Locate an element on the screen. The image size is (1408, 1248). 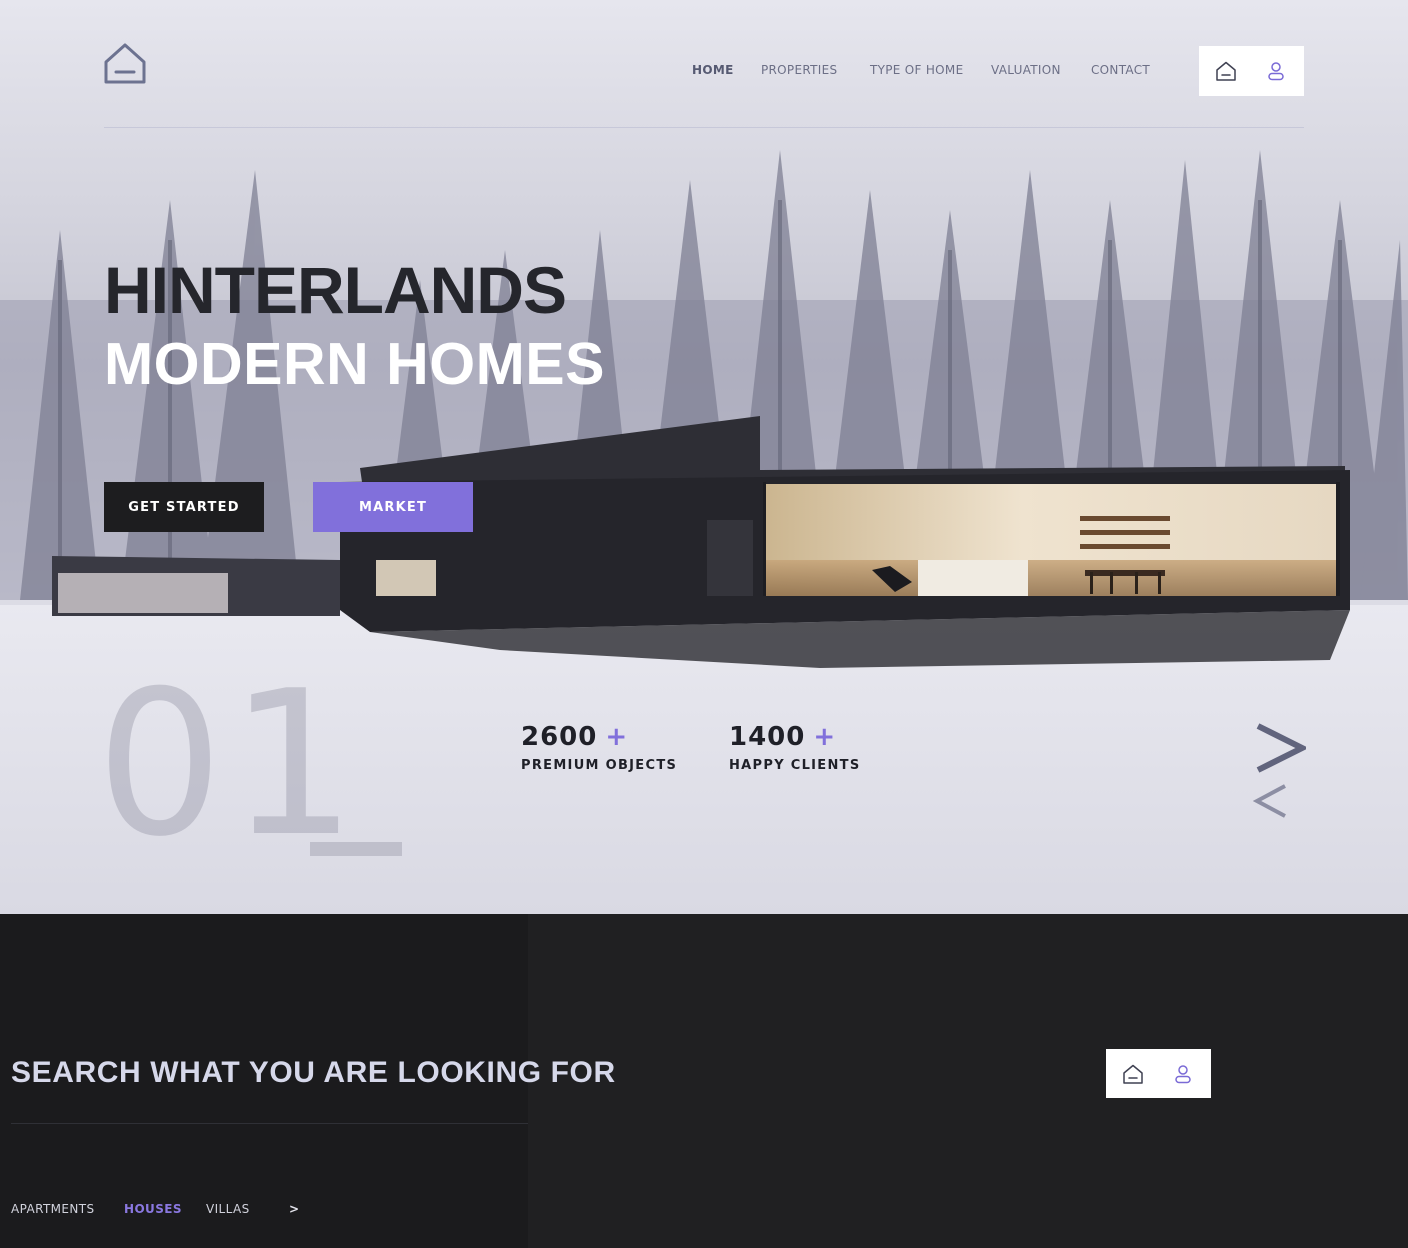
hero-title-line-2: MODERN HOMES is located at coordinates (354, 364).